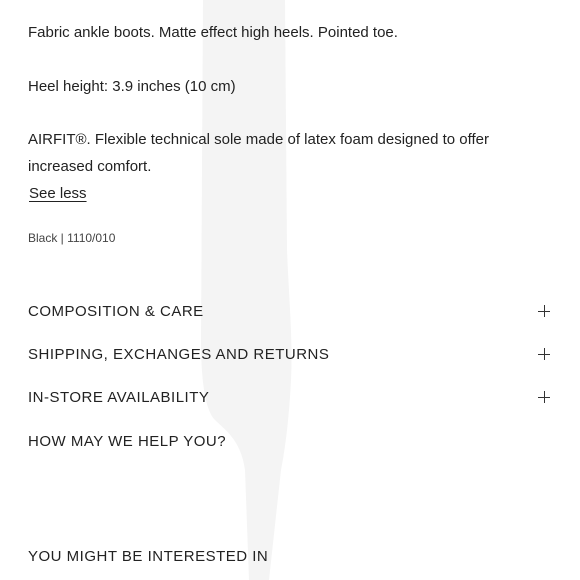  I want to click on accordion-store-availability: IN-STORE AVAILABILITY, so click(291, 398).